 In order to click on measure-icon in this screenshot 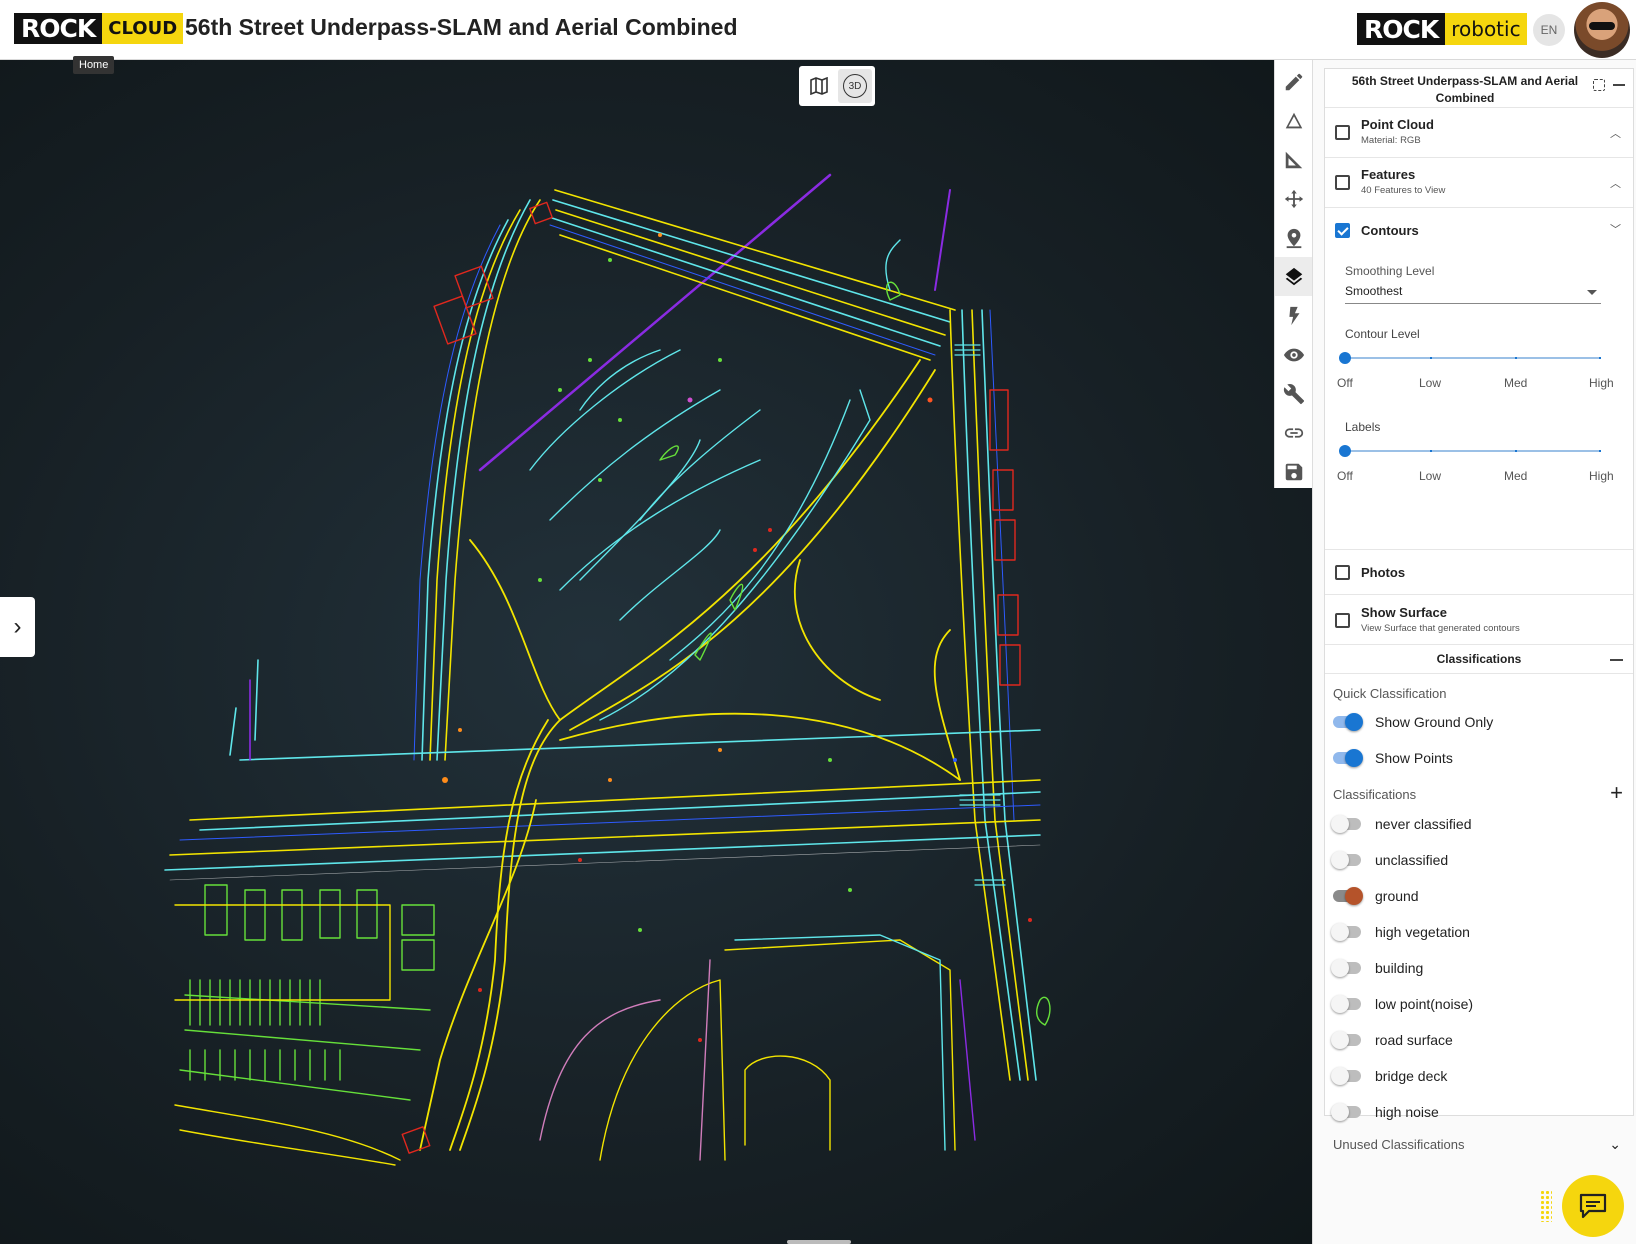, I will do `click(1294, 159)`.